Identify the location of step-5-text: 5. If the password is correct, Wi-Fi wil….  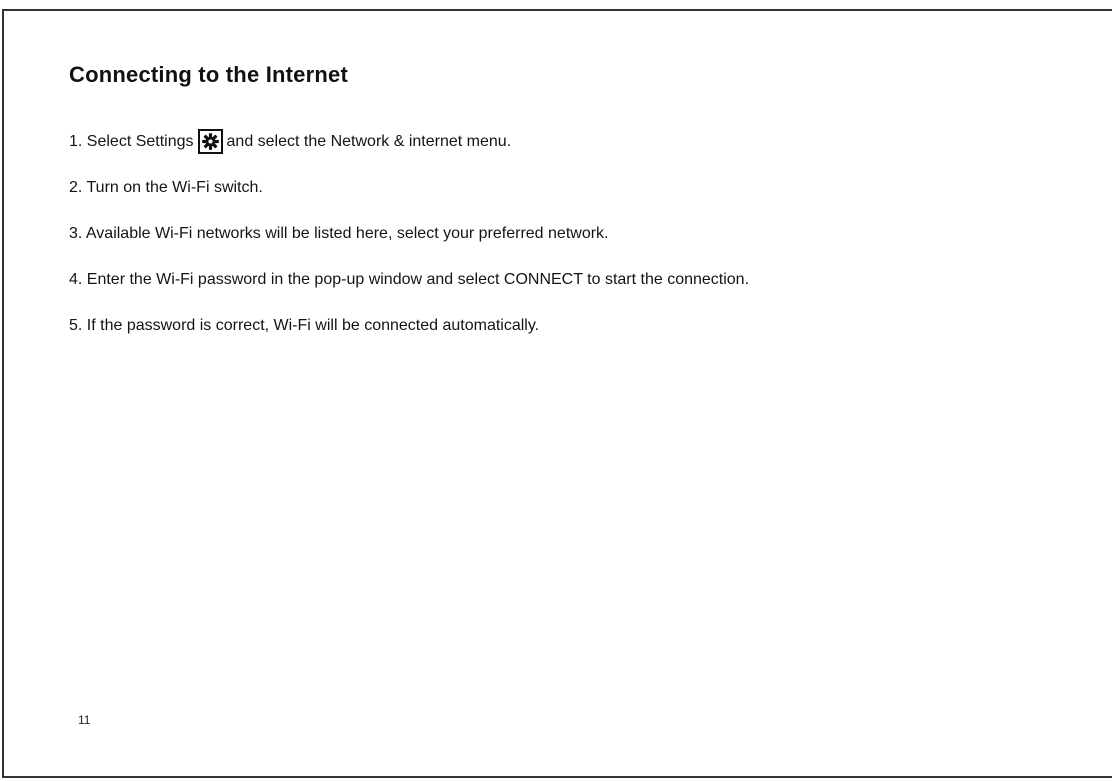
(304, 325).